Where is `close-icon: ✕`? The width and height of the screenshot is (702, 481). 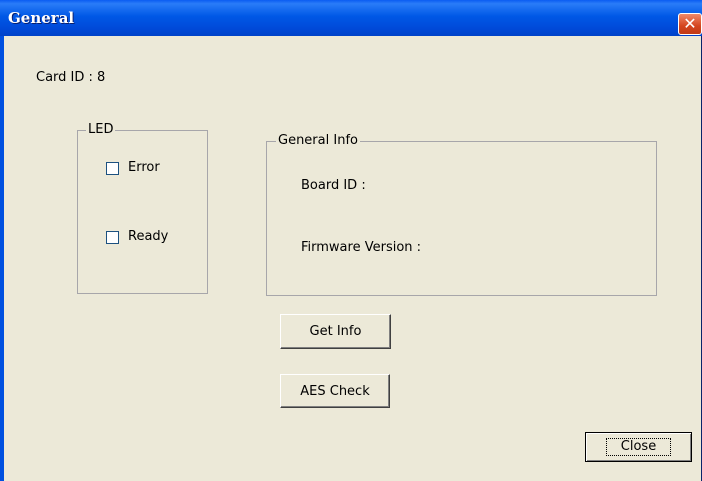
close-icon: ✕ is located at coordinates (690, 24).